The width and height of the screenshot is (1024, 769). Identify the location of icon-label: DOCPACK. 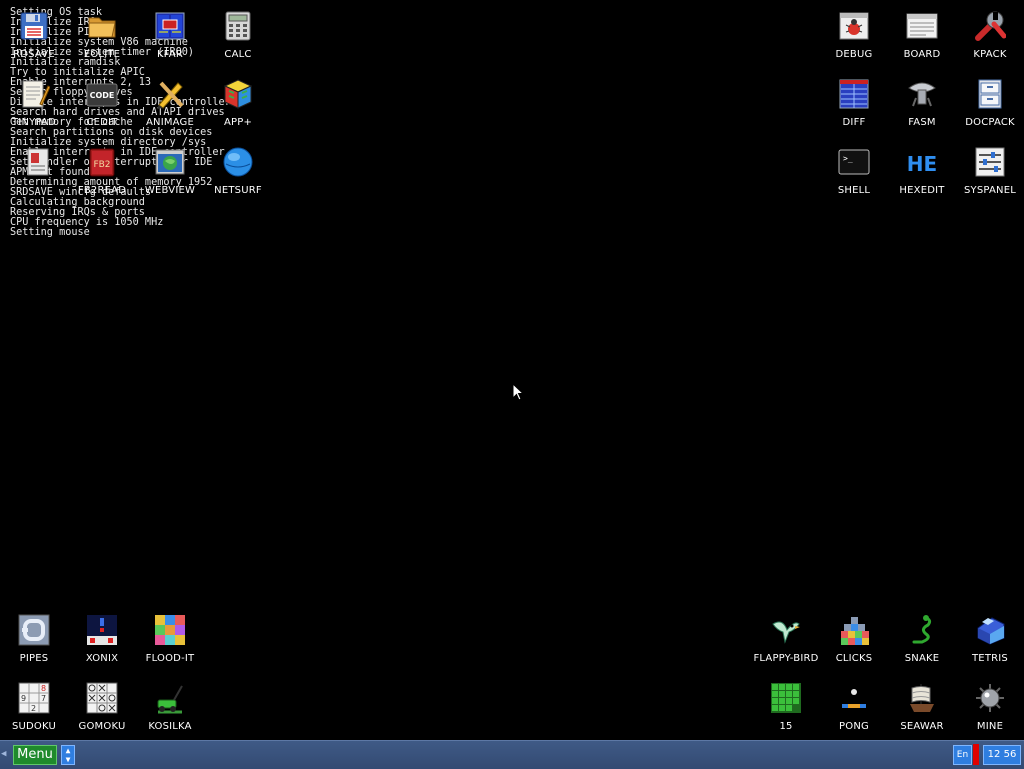
(990, 122).